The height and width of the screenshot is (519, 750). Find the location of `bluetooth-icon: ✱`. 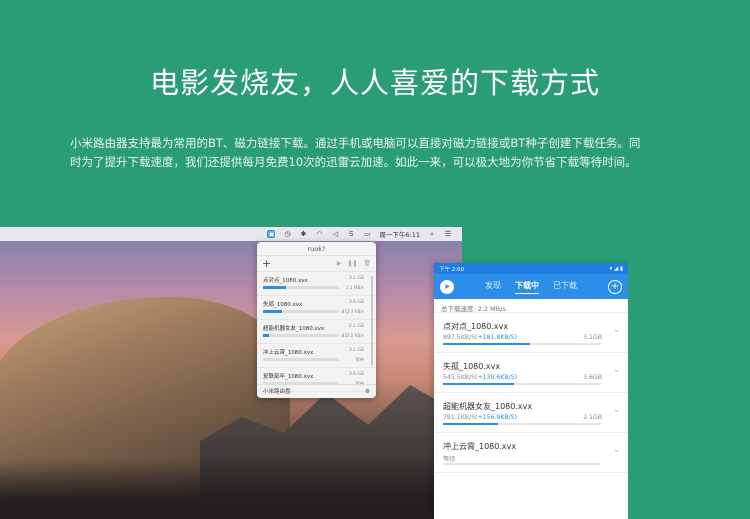

bluetooth-icon: ✱ is located at coordinates (303, 234).